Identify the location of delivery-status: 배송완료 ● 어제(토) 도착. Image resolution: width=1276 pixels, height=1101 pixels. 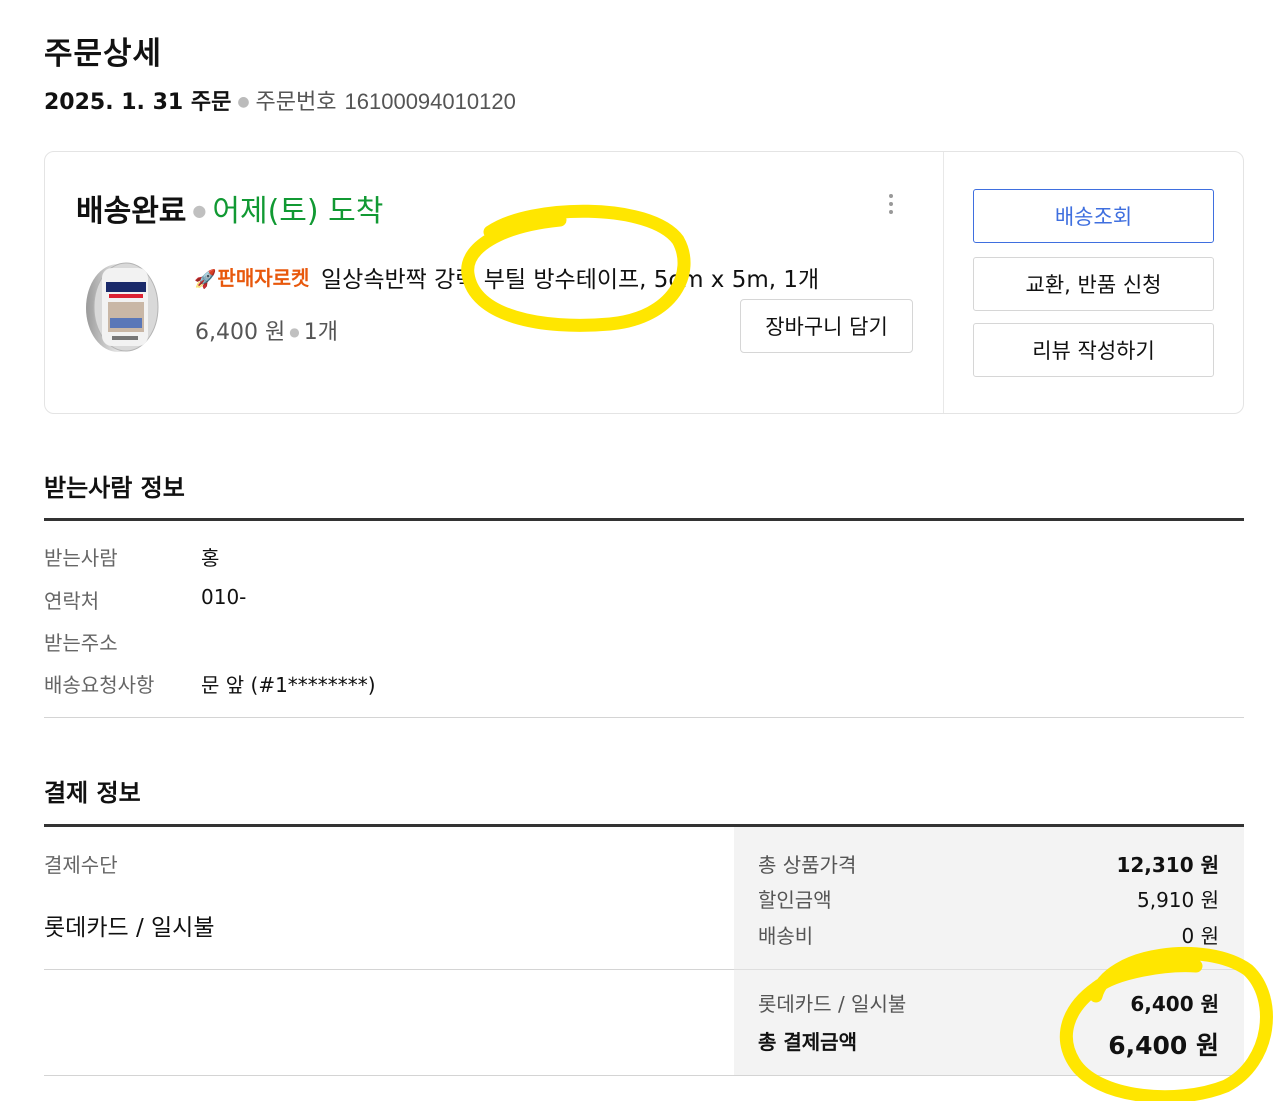
(229, 208).